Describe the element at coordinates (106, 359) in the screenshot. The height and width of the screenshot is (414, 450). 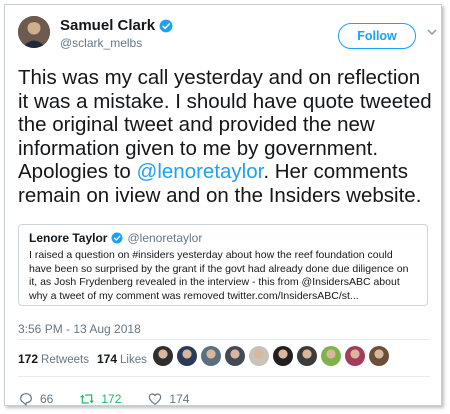
I see `likes-count: 174` at that location.